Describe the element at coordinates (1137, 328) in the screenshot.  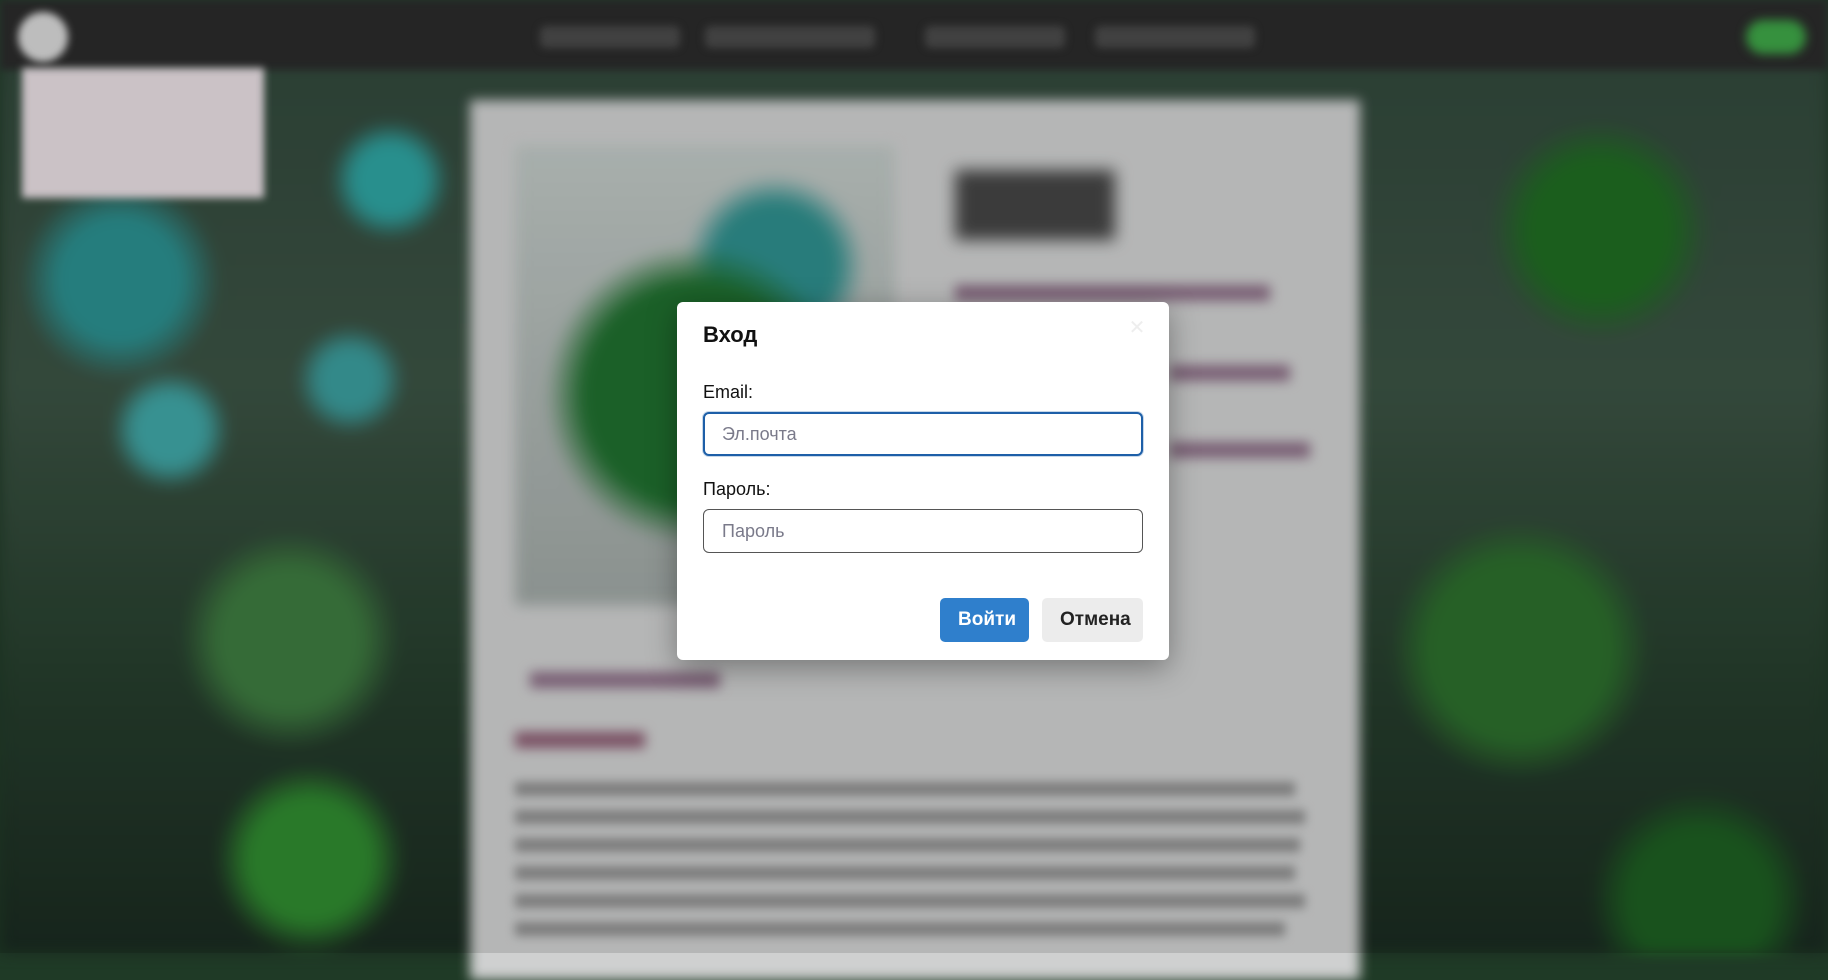
I see `close-icon: ✕` at that location.